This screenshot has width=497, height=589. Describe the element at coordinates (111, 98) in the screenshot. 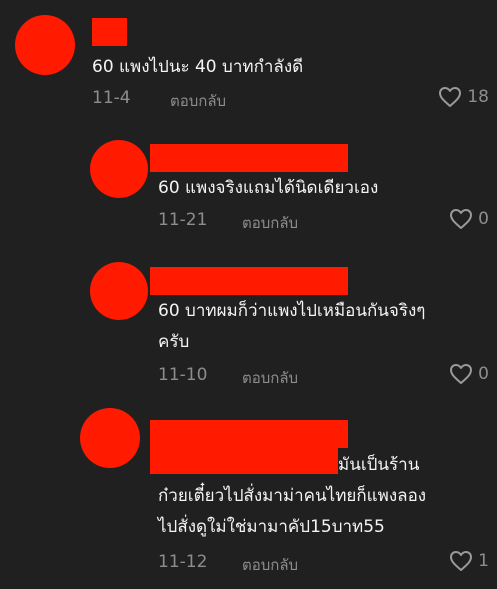

I see `comment-date: 11-4` at that location.